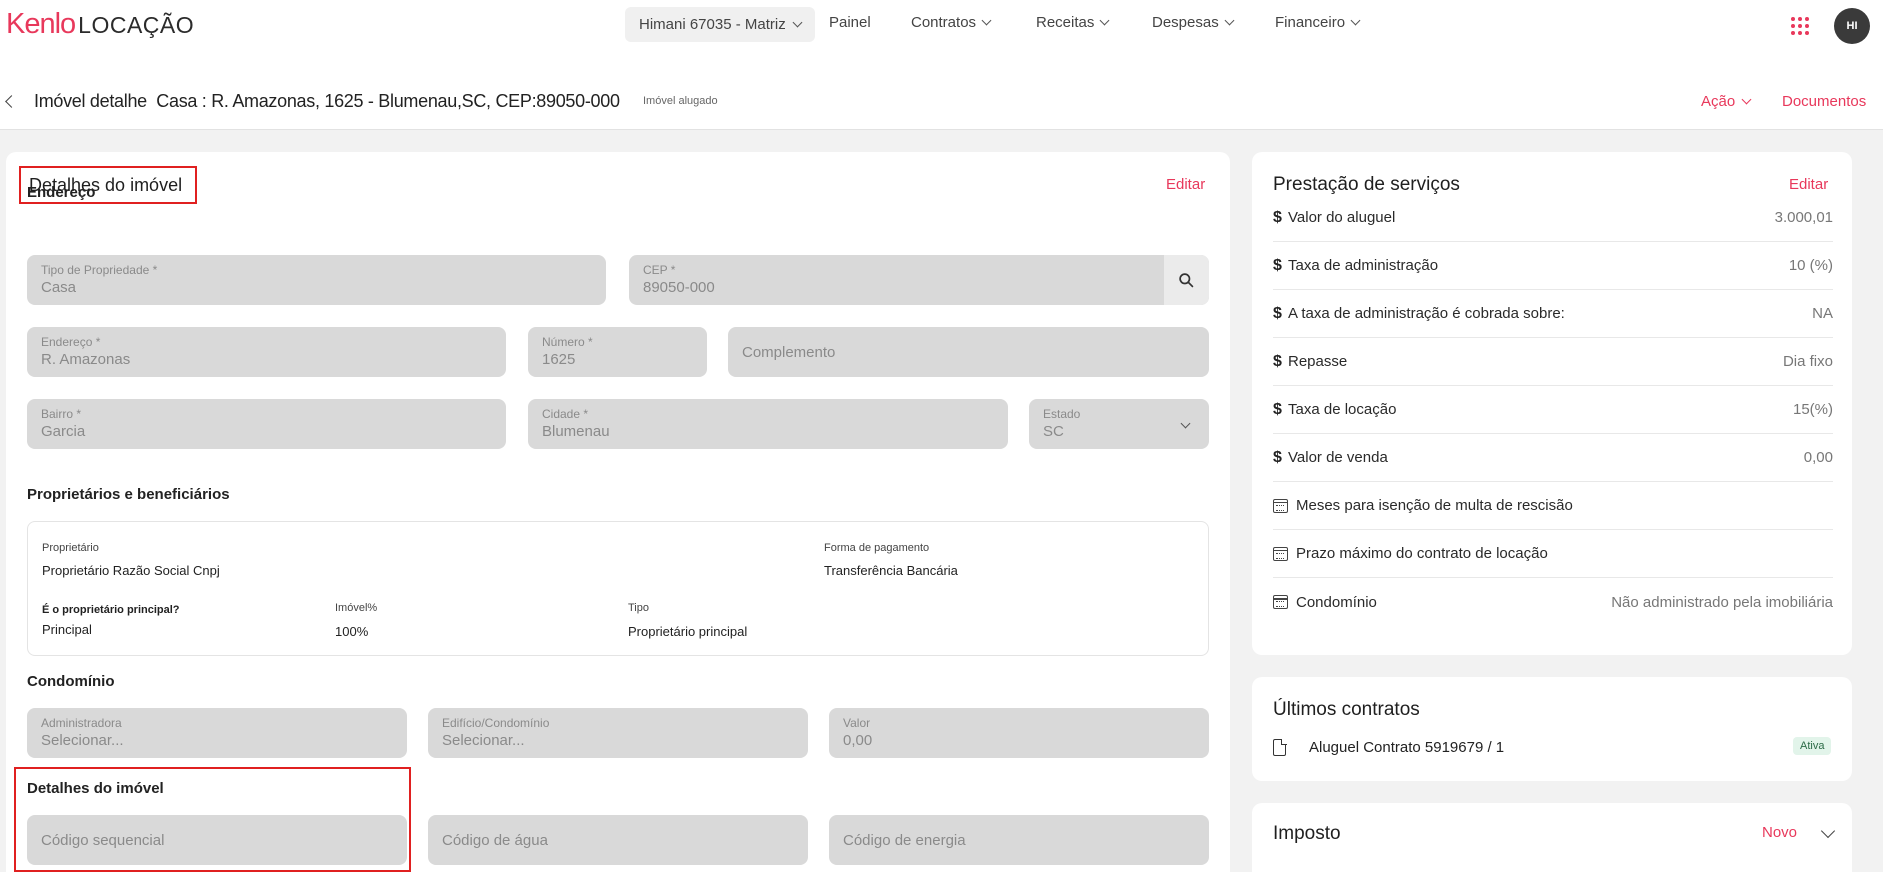 The image size is (1883, 872). Describe the element at coordinates (1065, 22) in the screenshot. I see `nav-receitas-label: Receitas` at that location.